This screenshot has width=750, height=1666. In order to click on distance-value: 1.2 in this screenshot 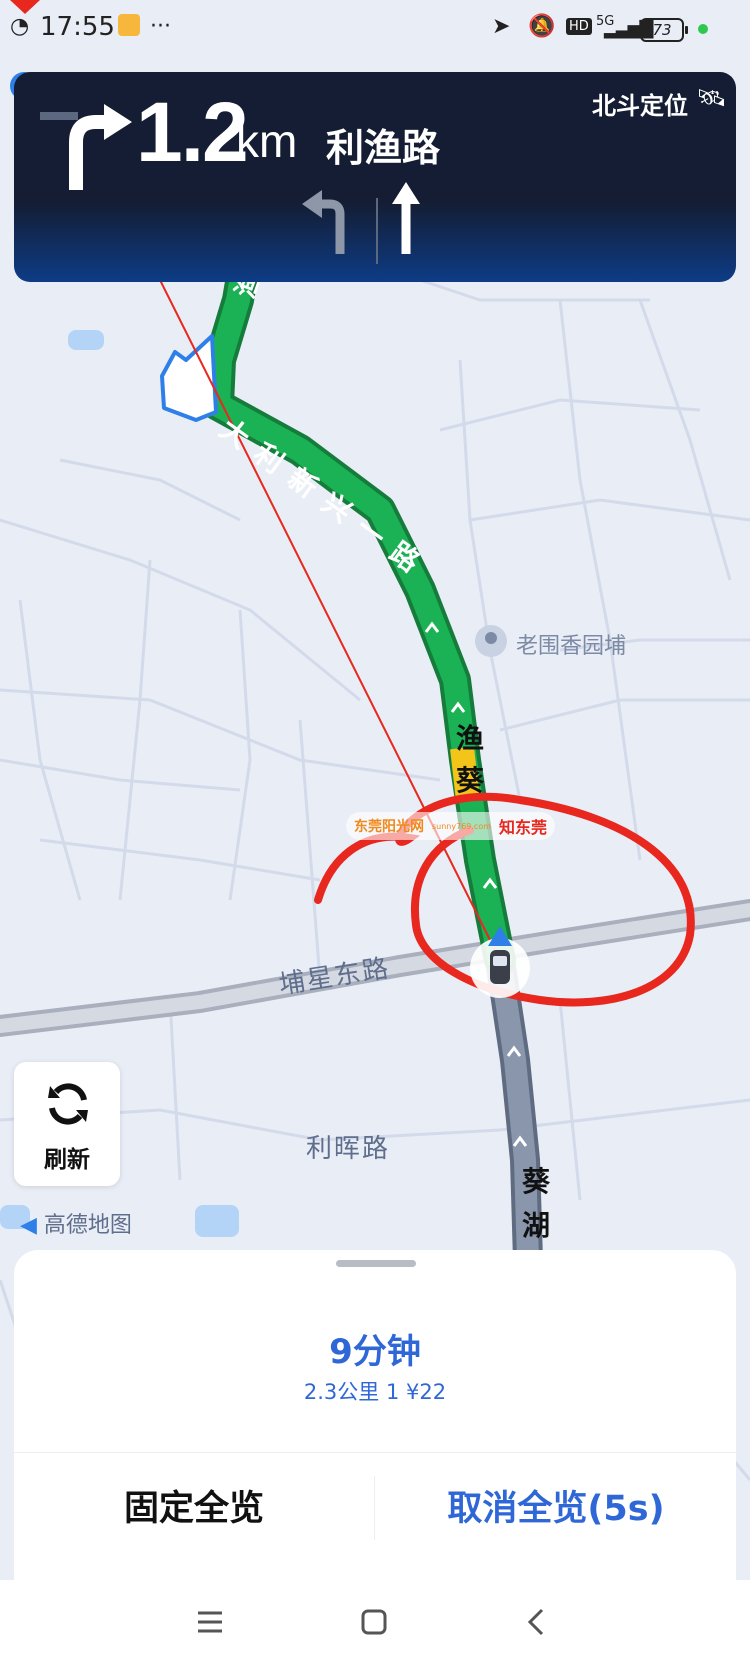, I will do `click(192, 132)`.